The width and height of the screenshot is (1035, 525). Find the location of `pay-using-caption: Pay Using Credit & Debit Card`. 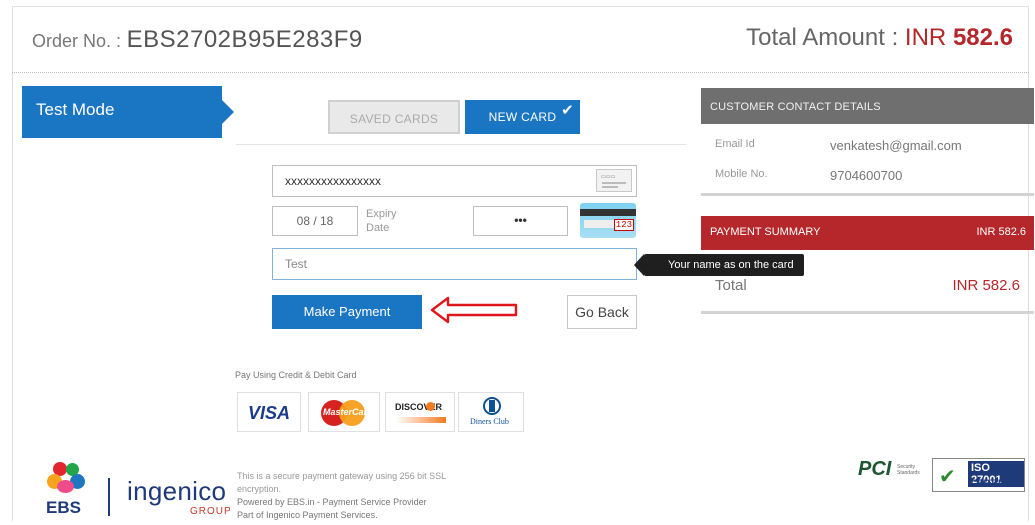

pay-using-caption: Pay Using Credit & Debit Card is located at coordinates (296, 375).